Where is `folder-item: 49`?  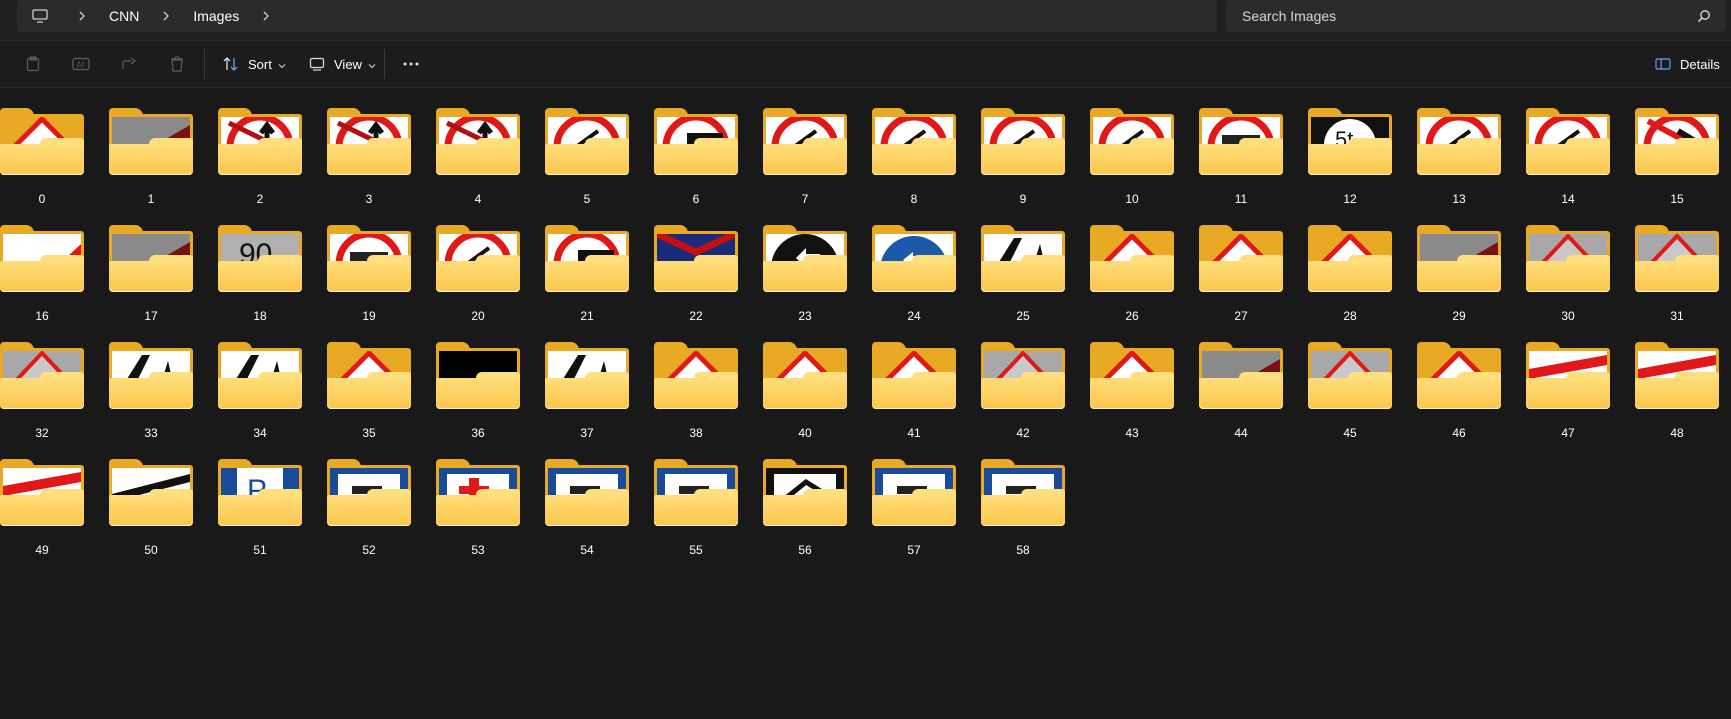 folder-item: 49 is located at coordinates (54, 506).